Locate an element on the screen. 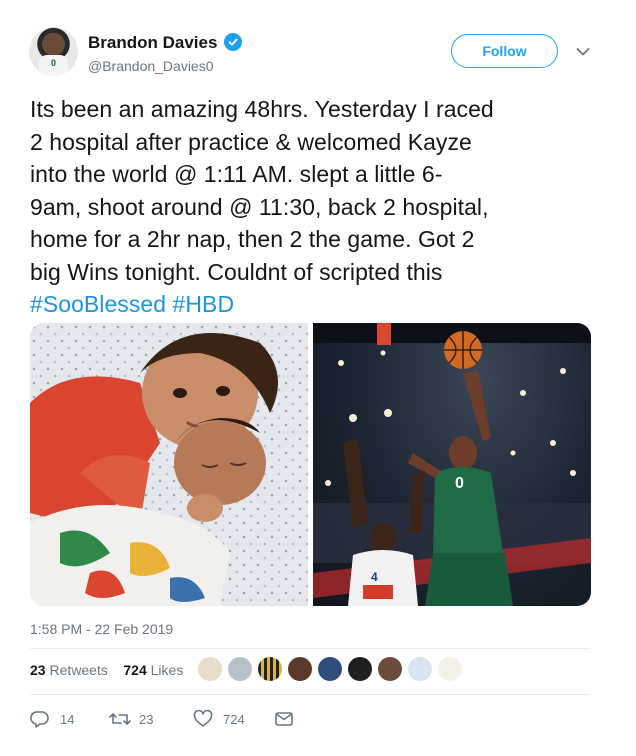 Image resolution: width=636 pixels, height=756 pixels. likes-label: Likes is located at coordinates (167, 670).